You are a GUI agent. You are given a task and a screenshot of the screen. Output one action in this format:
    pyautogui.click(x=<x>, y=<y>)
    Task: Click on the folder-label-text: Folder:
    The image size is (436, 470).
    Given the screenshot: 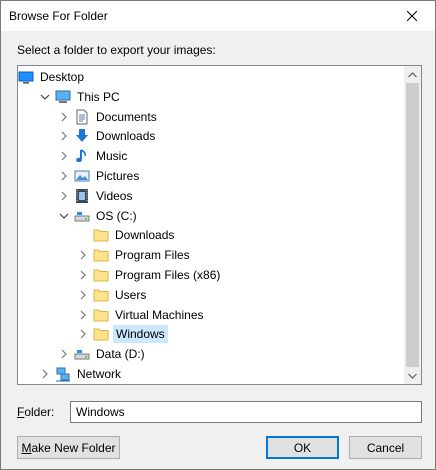 What is the action you would take?
    pyautogui.click(x=36, y=412)
    